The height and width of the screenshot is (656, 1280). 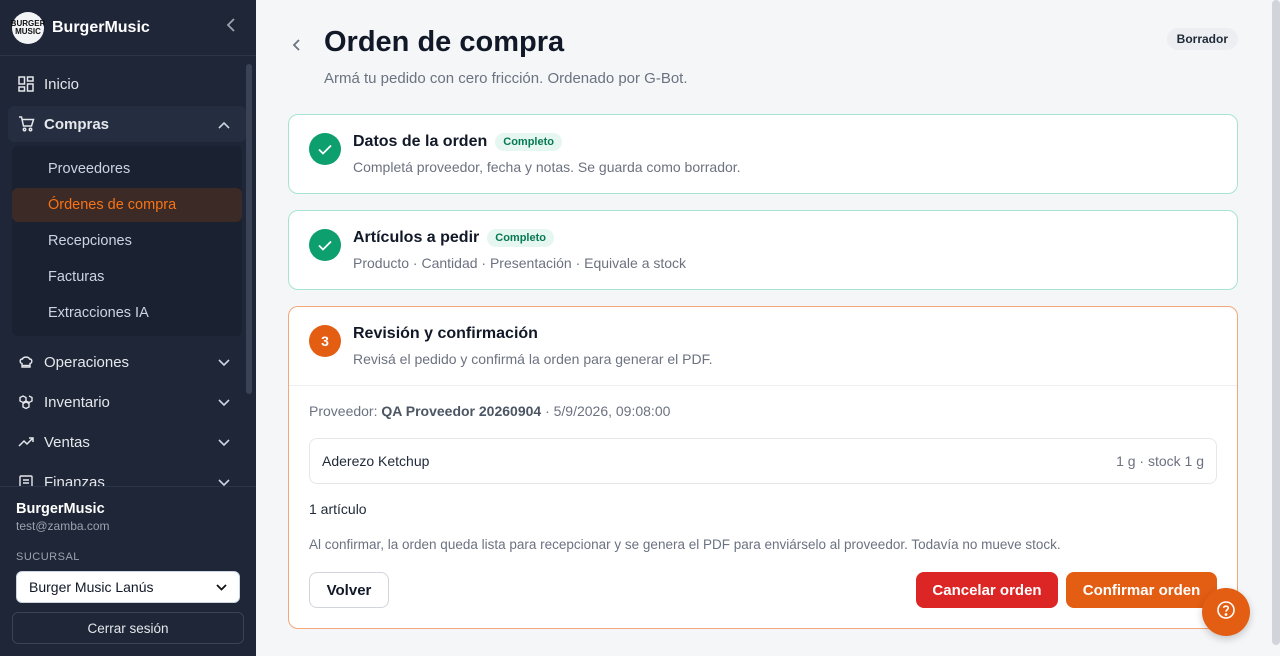 What do you see at coordinates (74, 480) in the screenshot?
I see `sidebar-item-label: Finanzas` at bounding box center [74, 480].